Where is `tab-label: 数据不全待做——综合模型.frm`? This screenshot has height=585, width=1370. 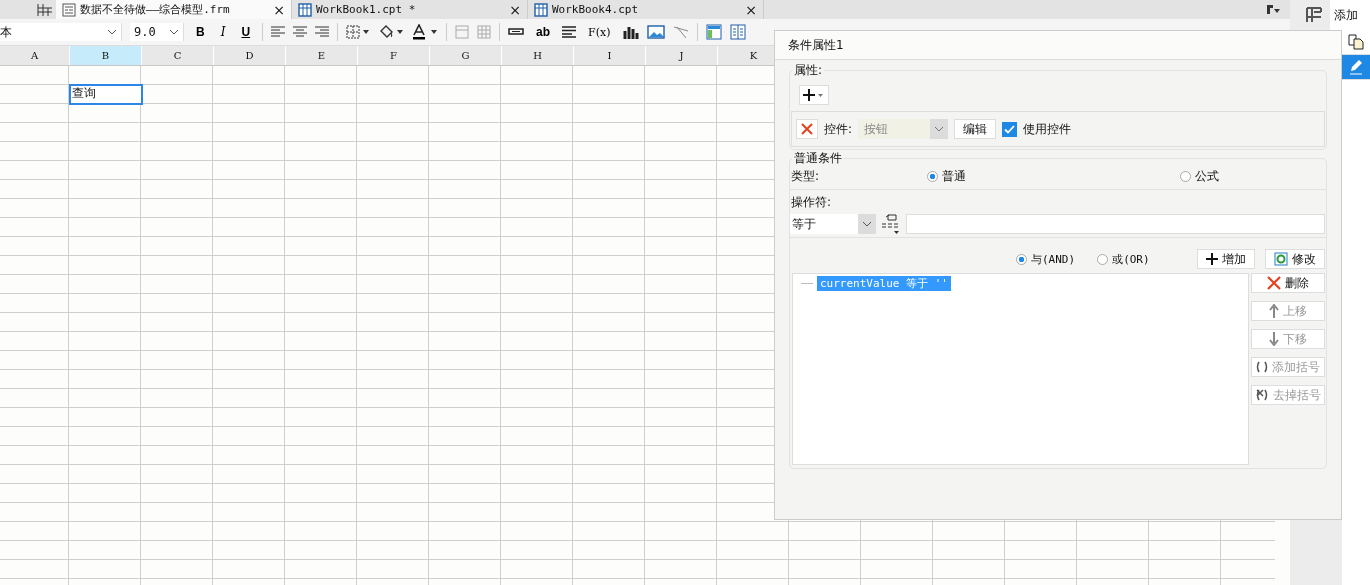 tab-label: 数据不全待做——综合模型.frm is located at coordinates (155, 9).